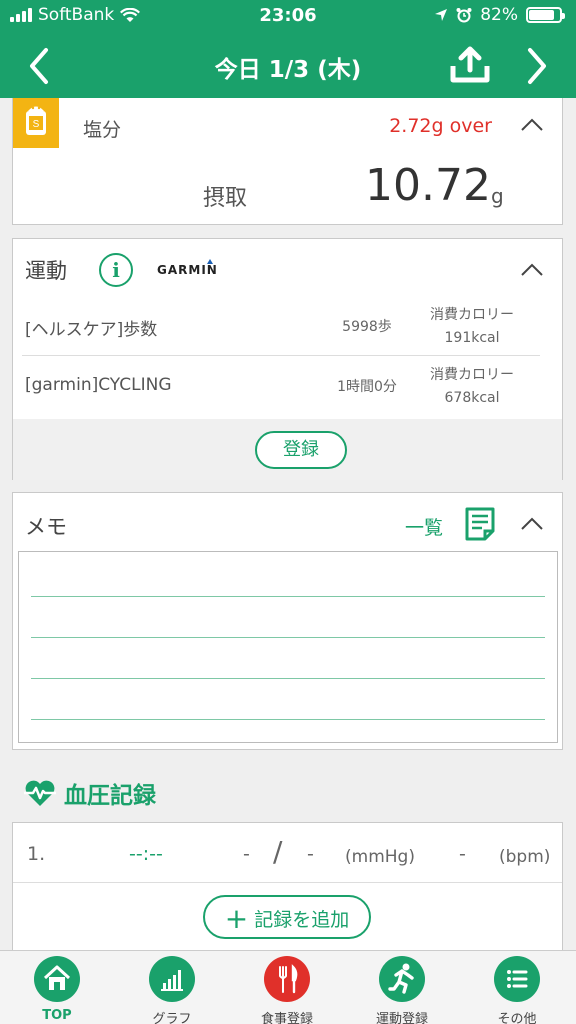 The image size is (576, 1024). Describe the element at coordinates (172, 979) in the screenshot. I see `chart-icon` at that location.